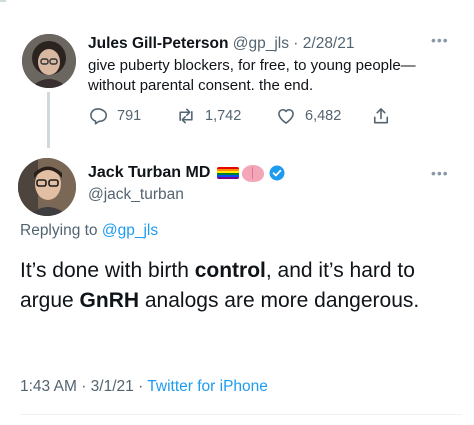 The height and width of the screenshot is (425, 474). I want to click on main-author-handle: @jack_turban, so click(136, 195).